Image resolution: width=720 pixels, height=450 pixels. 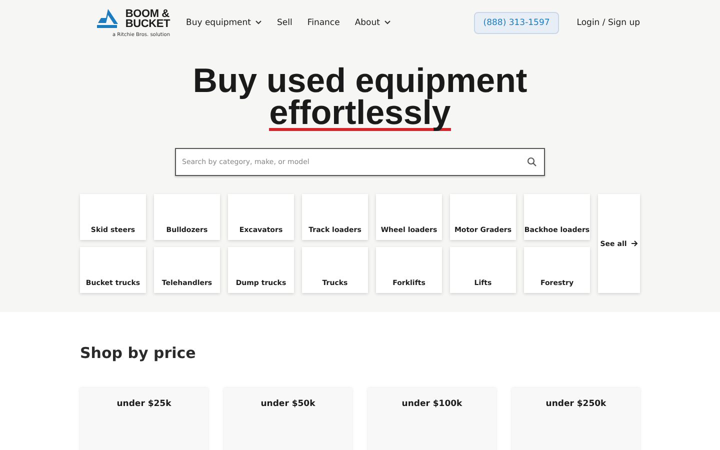 What do you see at coordinates (576, 419) in the screenshot?
I see `price-card: under $250k` at bounding box center [576, 419].